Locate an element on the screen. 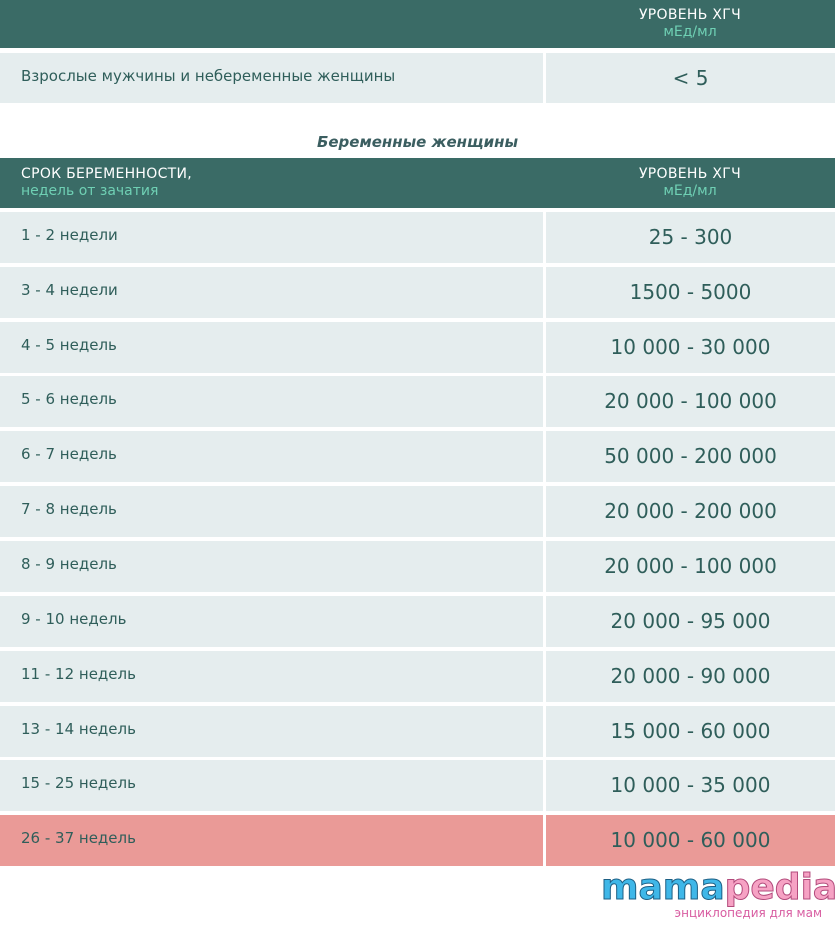 The height and width of the screenshot is (927, 835). term-cell: 13 - 14 недель is located at coordinates (271, 731).